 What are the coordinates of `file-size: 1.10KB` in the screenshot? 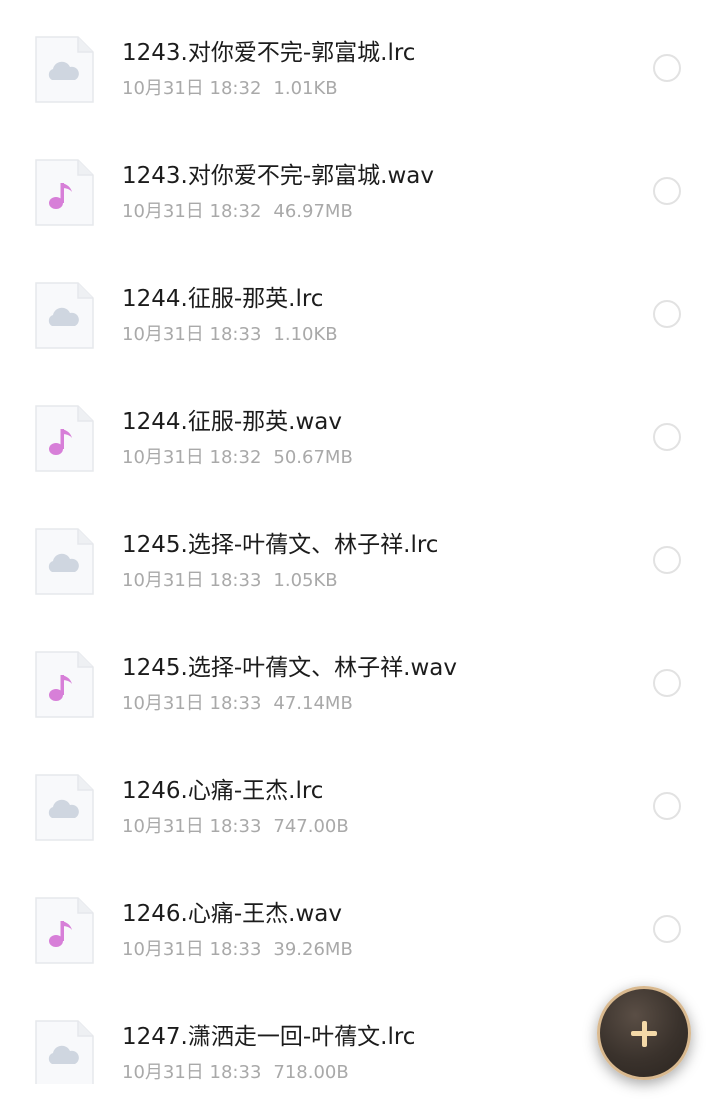 It's located at (305, 334).